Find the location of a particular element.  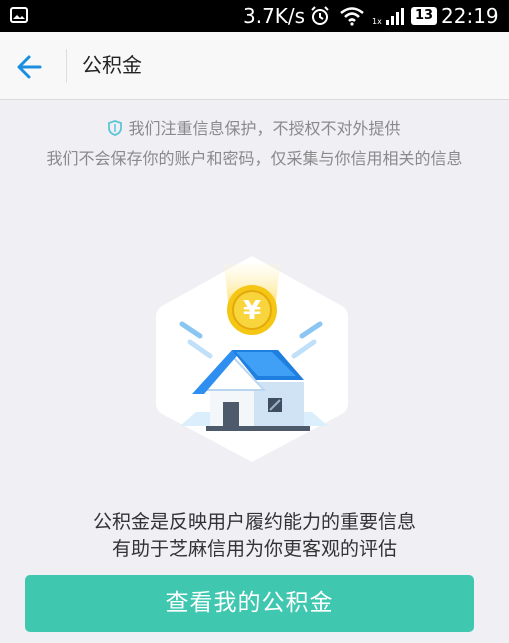

privacy-notice-line2: 我们不会保存你的账户和密码，仅采集与你信用相关的信息 is located at coordinates (254, 158).